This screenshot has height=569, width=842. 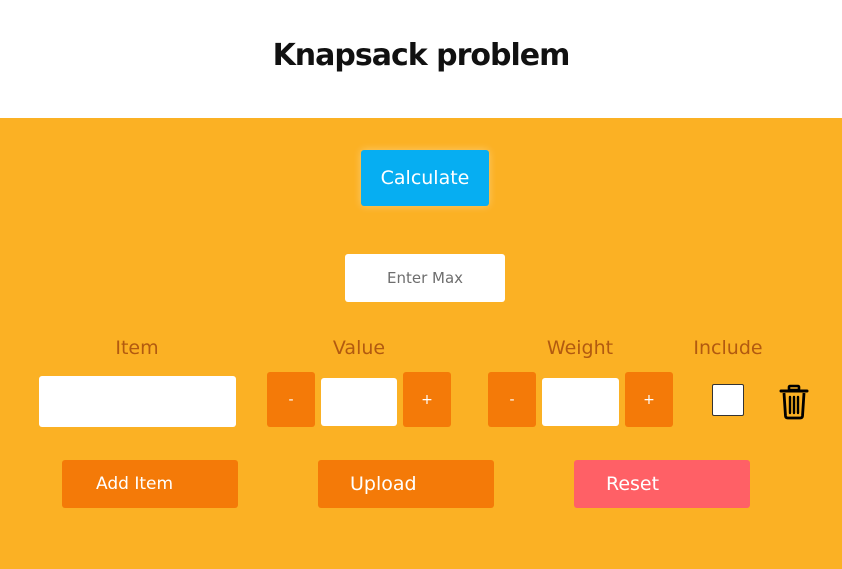 What do you see at coordinates (137, 401) in the screenshot?
I see `item-name-input` at bounding box center [137, 401].